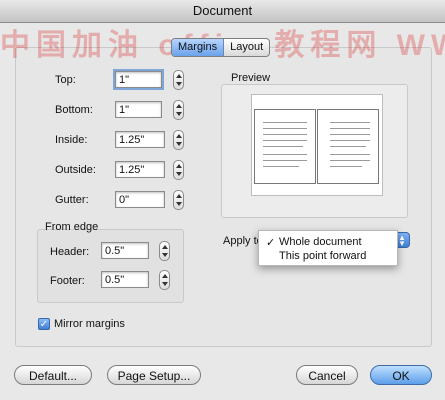  Describe the element at coordinates (140, 139) in the screenshot. I see `inside-field: 1.25"` at that location.